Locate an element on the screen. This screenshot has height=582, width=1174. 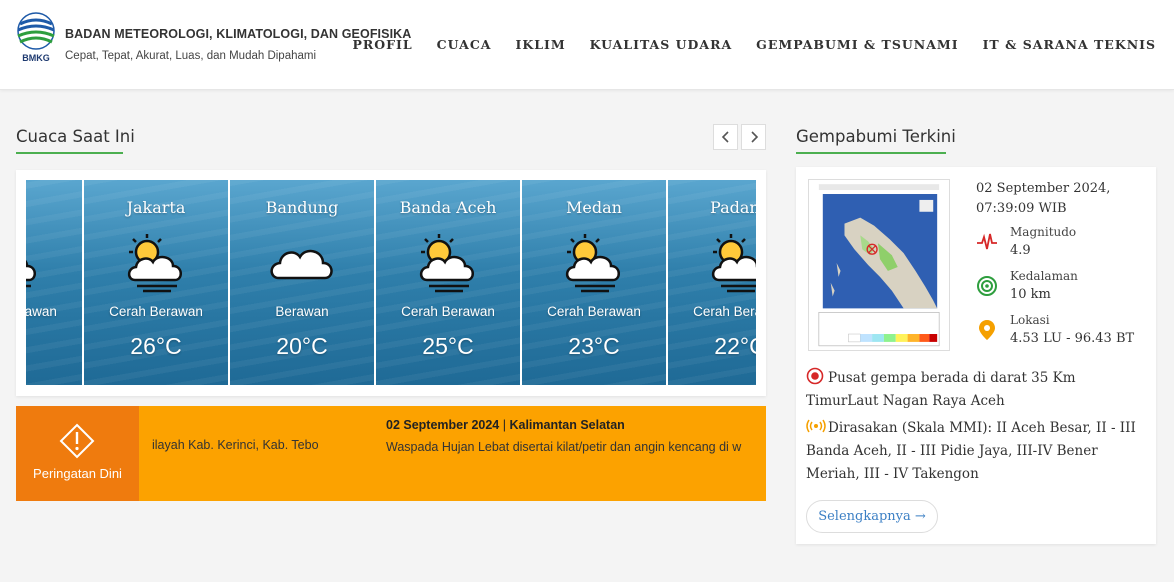
warning-date-region: 02 September 2024 | Kalimantan Selatan is located at coordinates (505, 425).